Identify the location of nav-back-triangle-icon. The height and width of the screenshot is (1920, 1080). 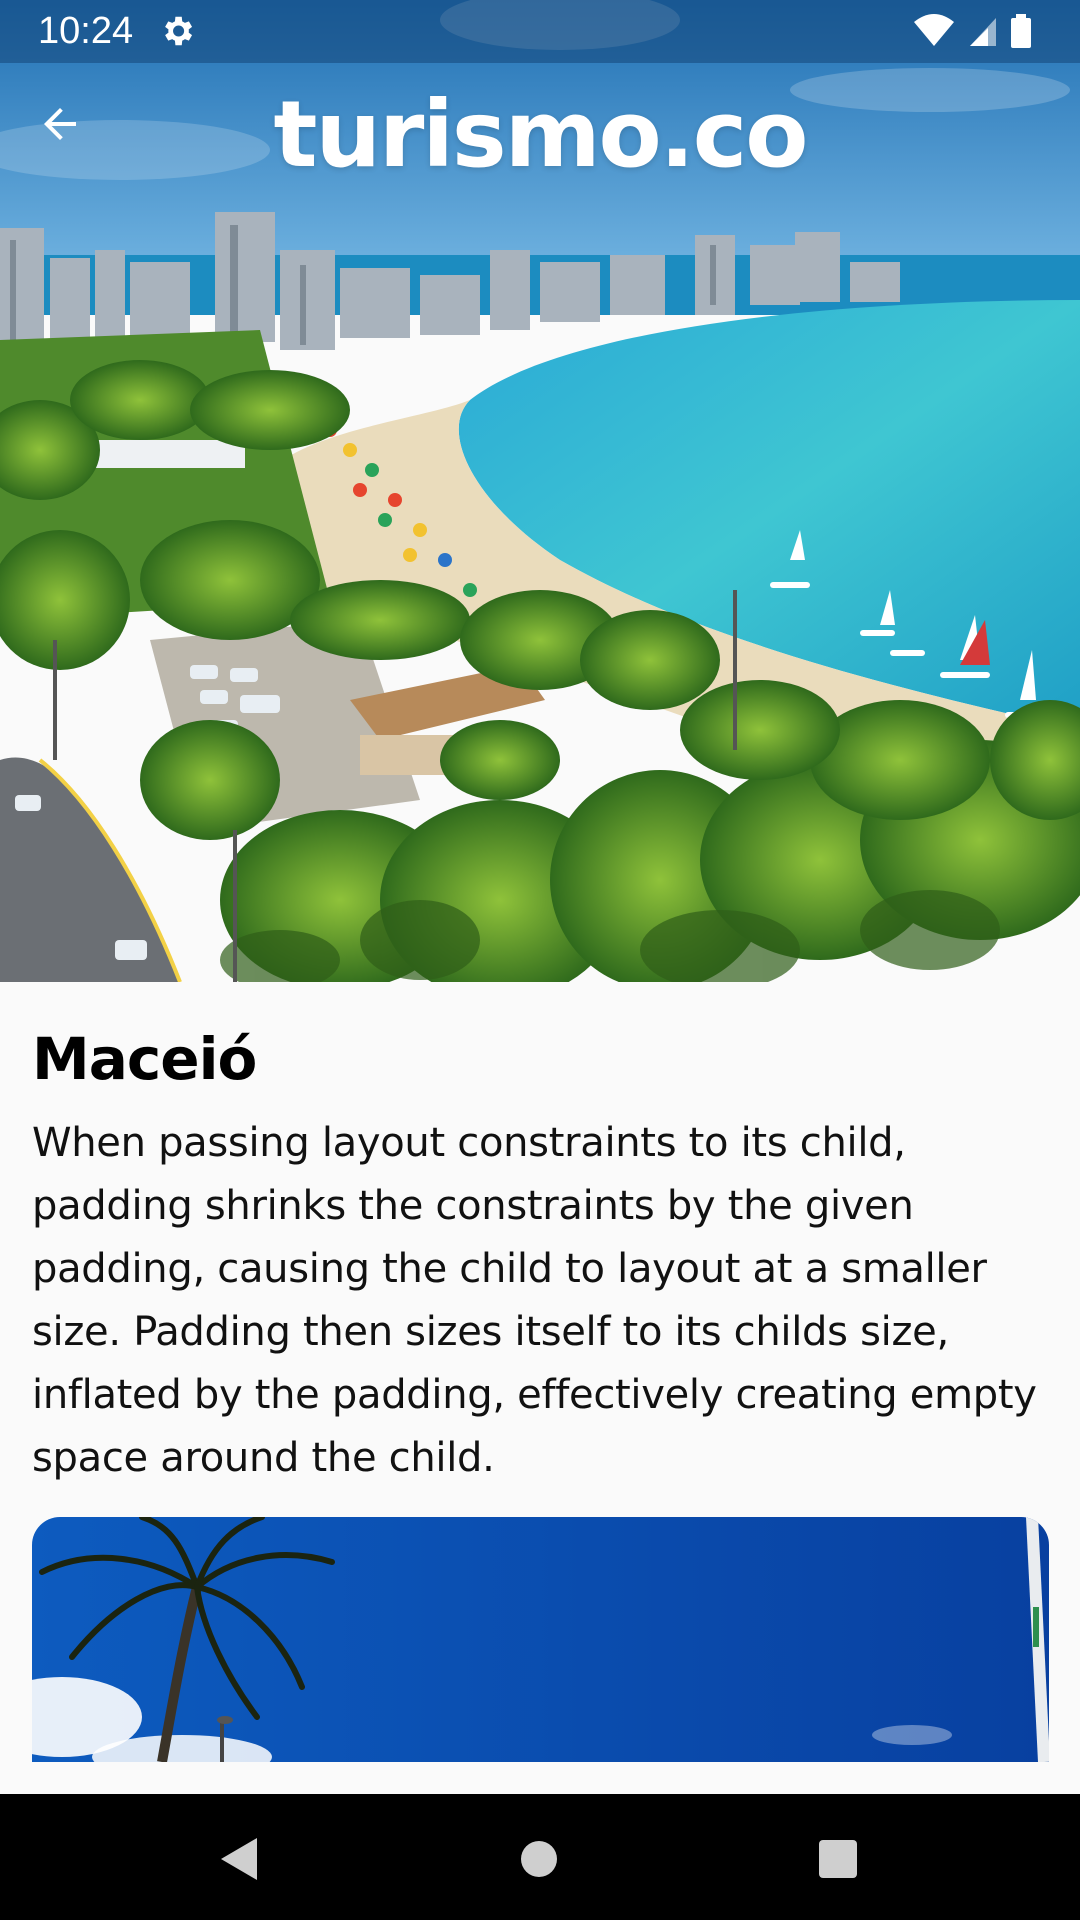
(239, 1859).